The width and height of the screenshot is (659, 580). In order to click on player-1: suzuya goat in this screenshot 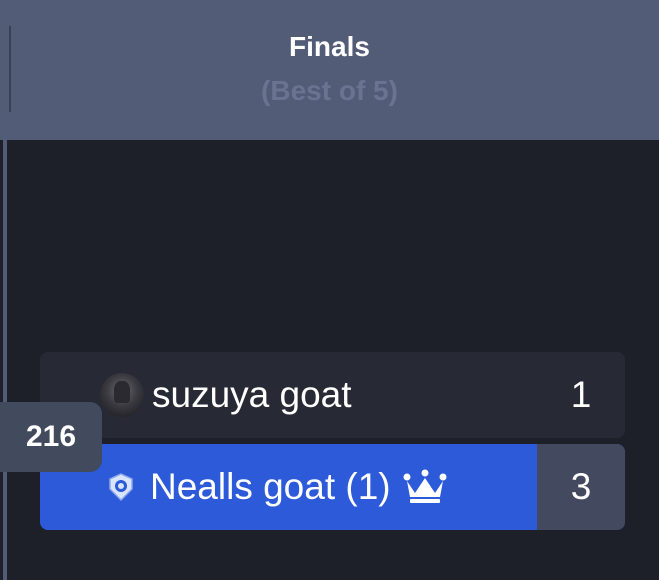, I will do `click(226, 395)`.